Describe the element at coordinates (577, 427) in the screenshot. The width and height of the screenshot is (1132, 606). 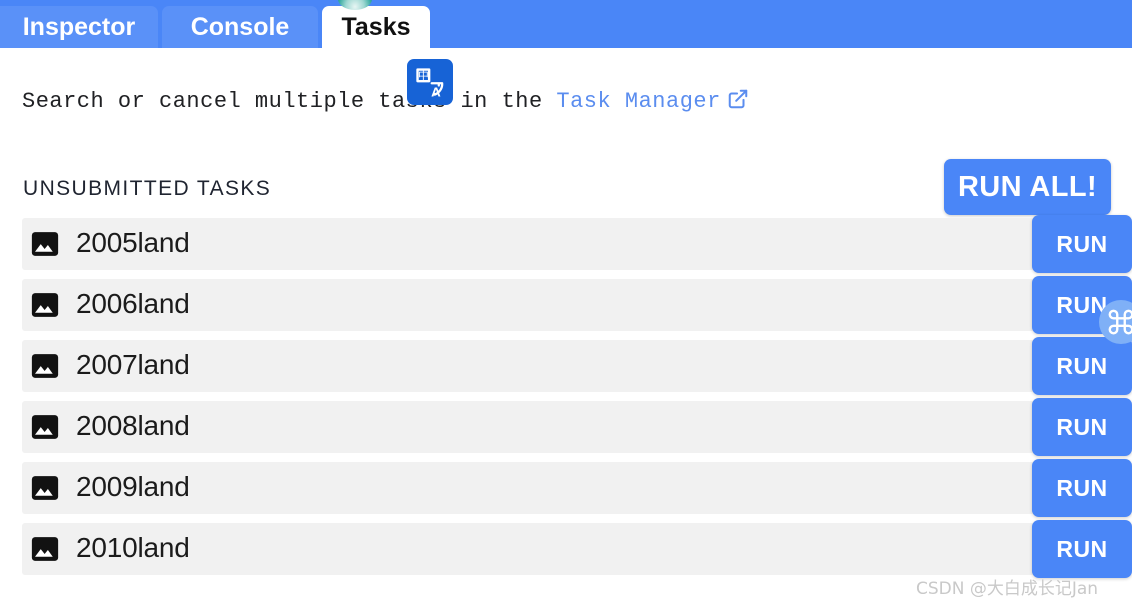
I see `task-row: 2008land RUN` at that location.